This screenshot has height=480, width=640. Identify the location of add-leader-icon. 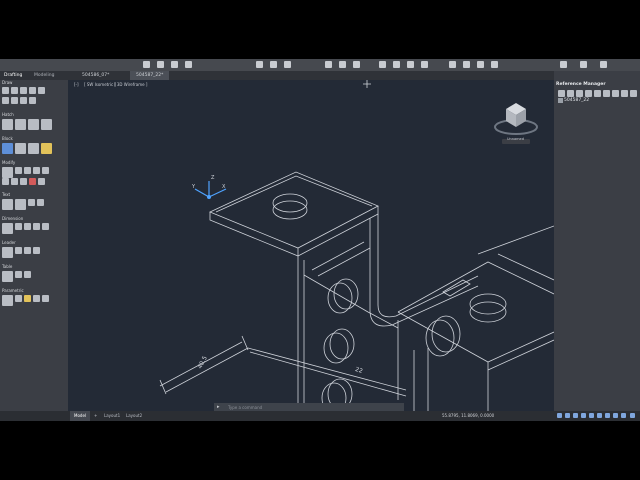
(18, 250).